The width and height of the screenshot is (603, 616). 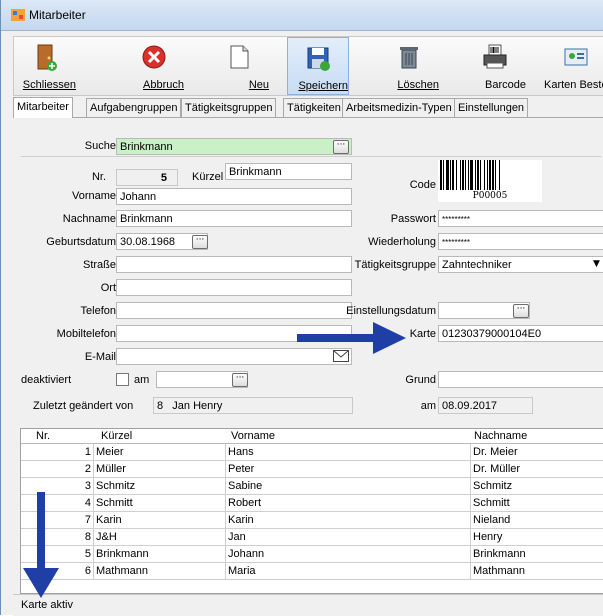 What do you see at coordinates (520, 241) in the screenshot?
I see `wiederholung-field: *********` at bounding box center [520, 241].